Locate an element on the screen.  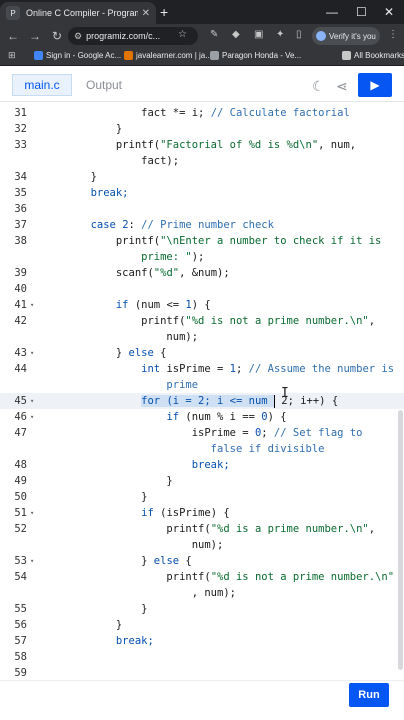
line-number: 39 is located at coordinates (20, 273).